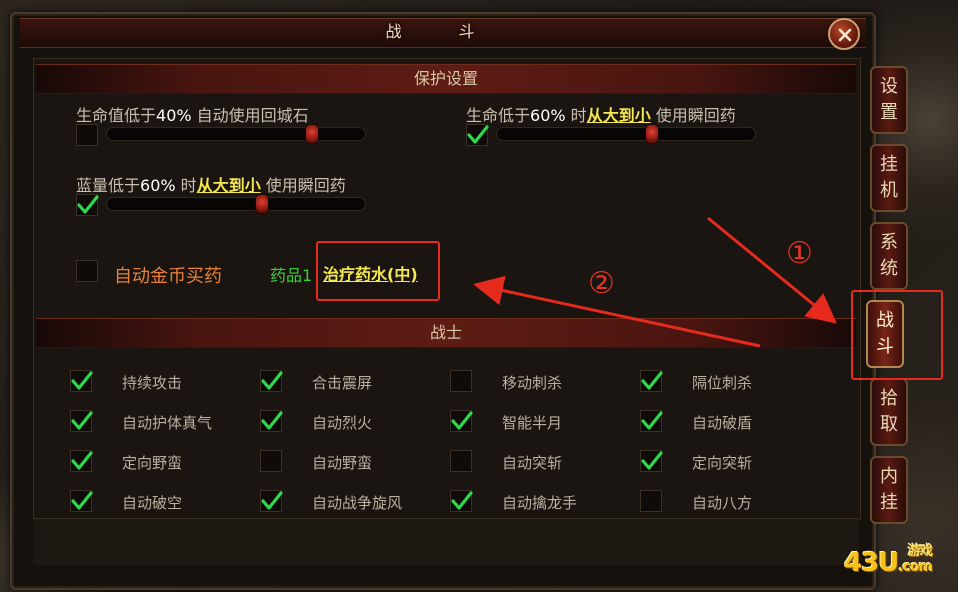 Image resolution: width=958 pixels, height=592 pixels. Describe the element at coordinates (871, 563) in the screenshot. I see `watermark-text: 43U` at that location.